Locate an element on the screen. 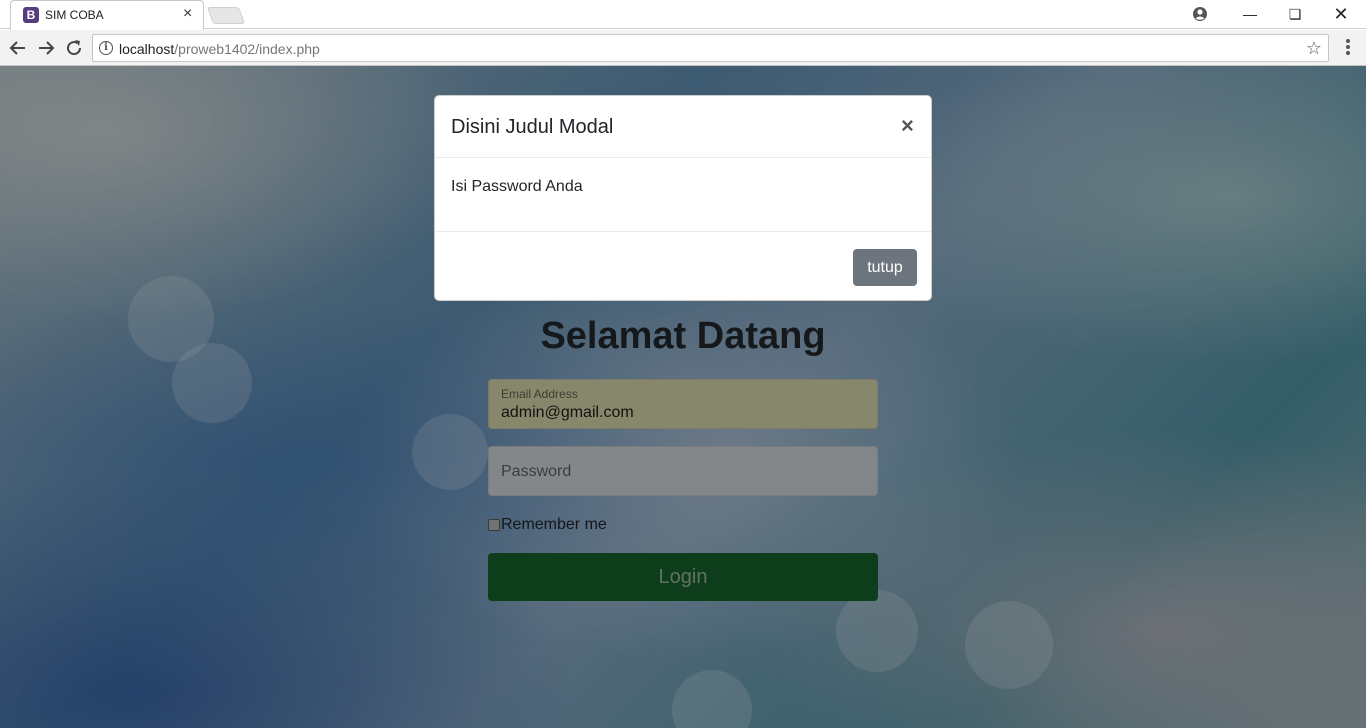 The width and height of the screenshot is (1366, 728). modal-header: Disini Judul Modal × is located at coordinates (683, 127).